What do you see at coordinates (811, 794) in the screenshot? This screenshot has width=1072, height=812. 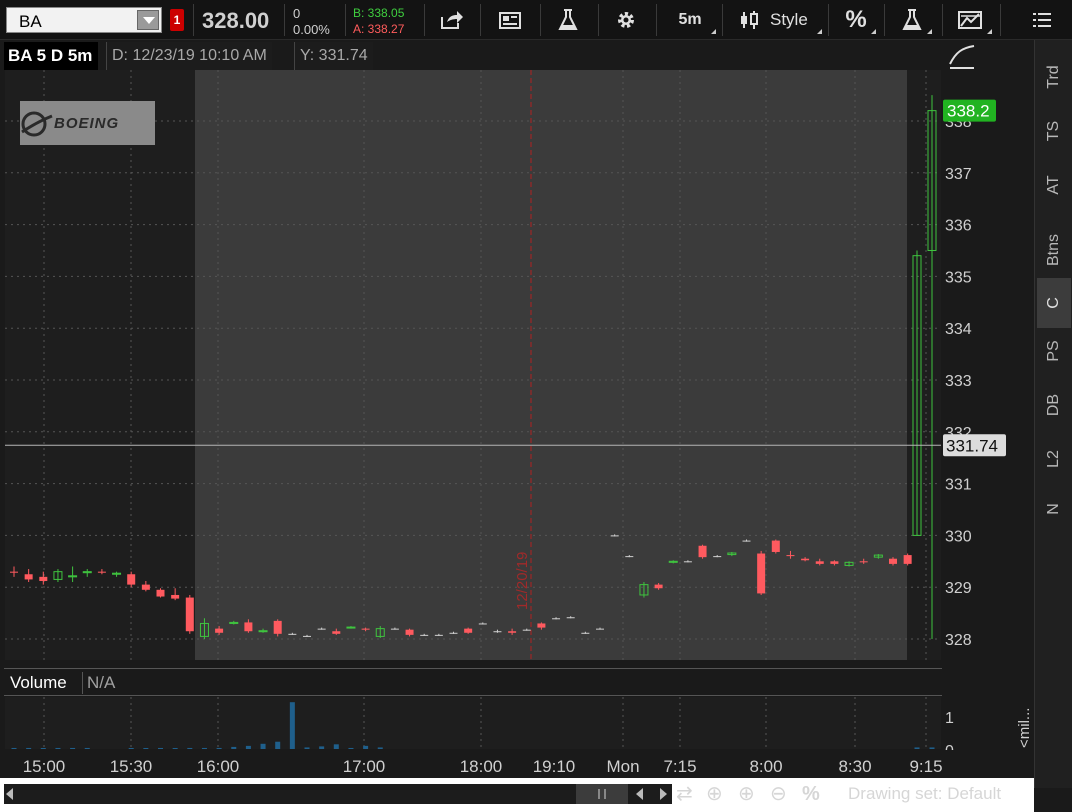 I see `percent-icon: %` at bounding box center [811, 794].